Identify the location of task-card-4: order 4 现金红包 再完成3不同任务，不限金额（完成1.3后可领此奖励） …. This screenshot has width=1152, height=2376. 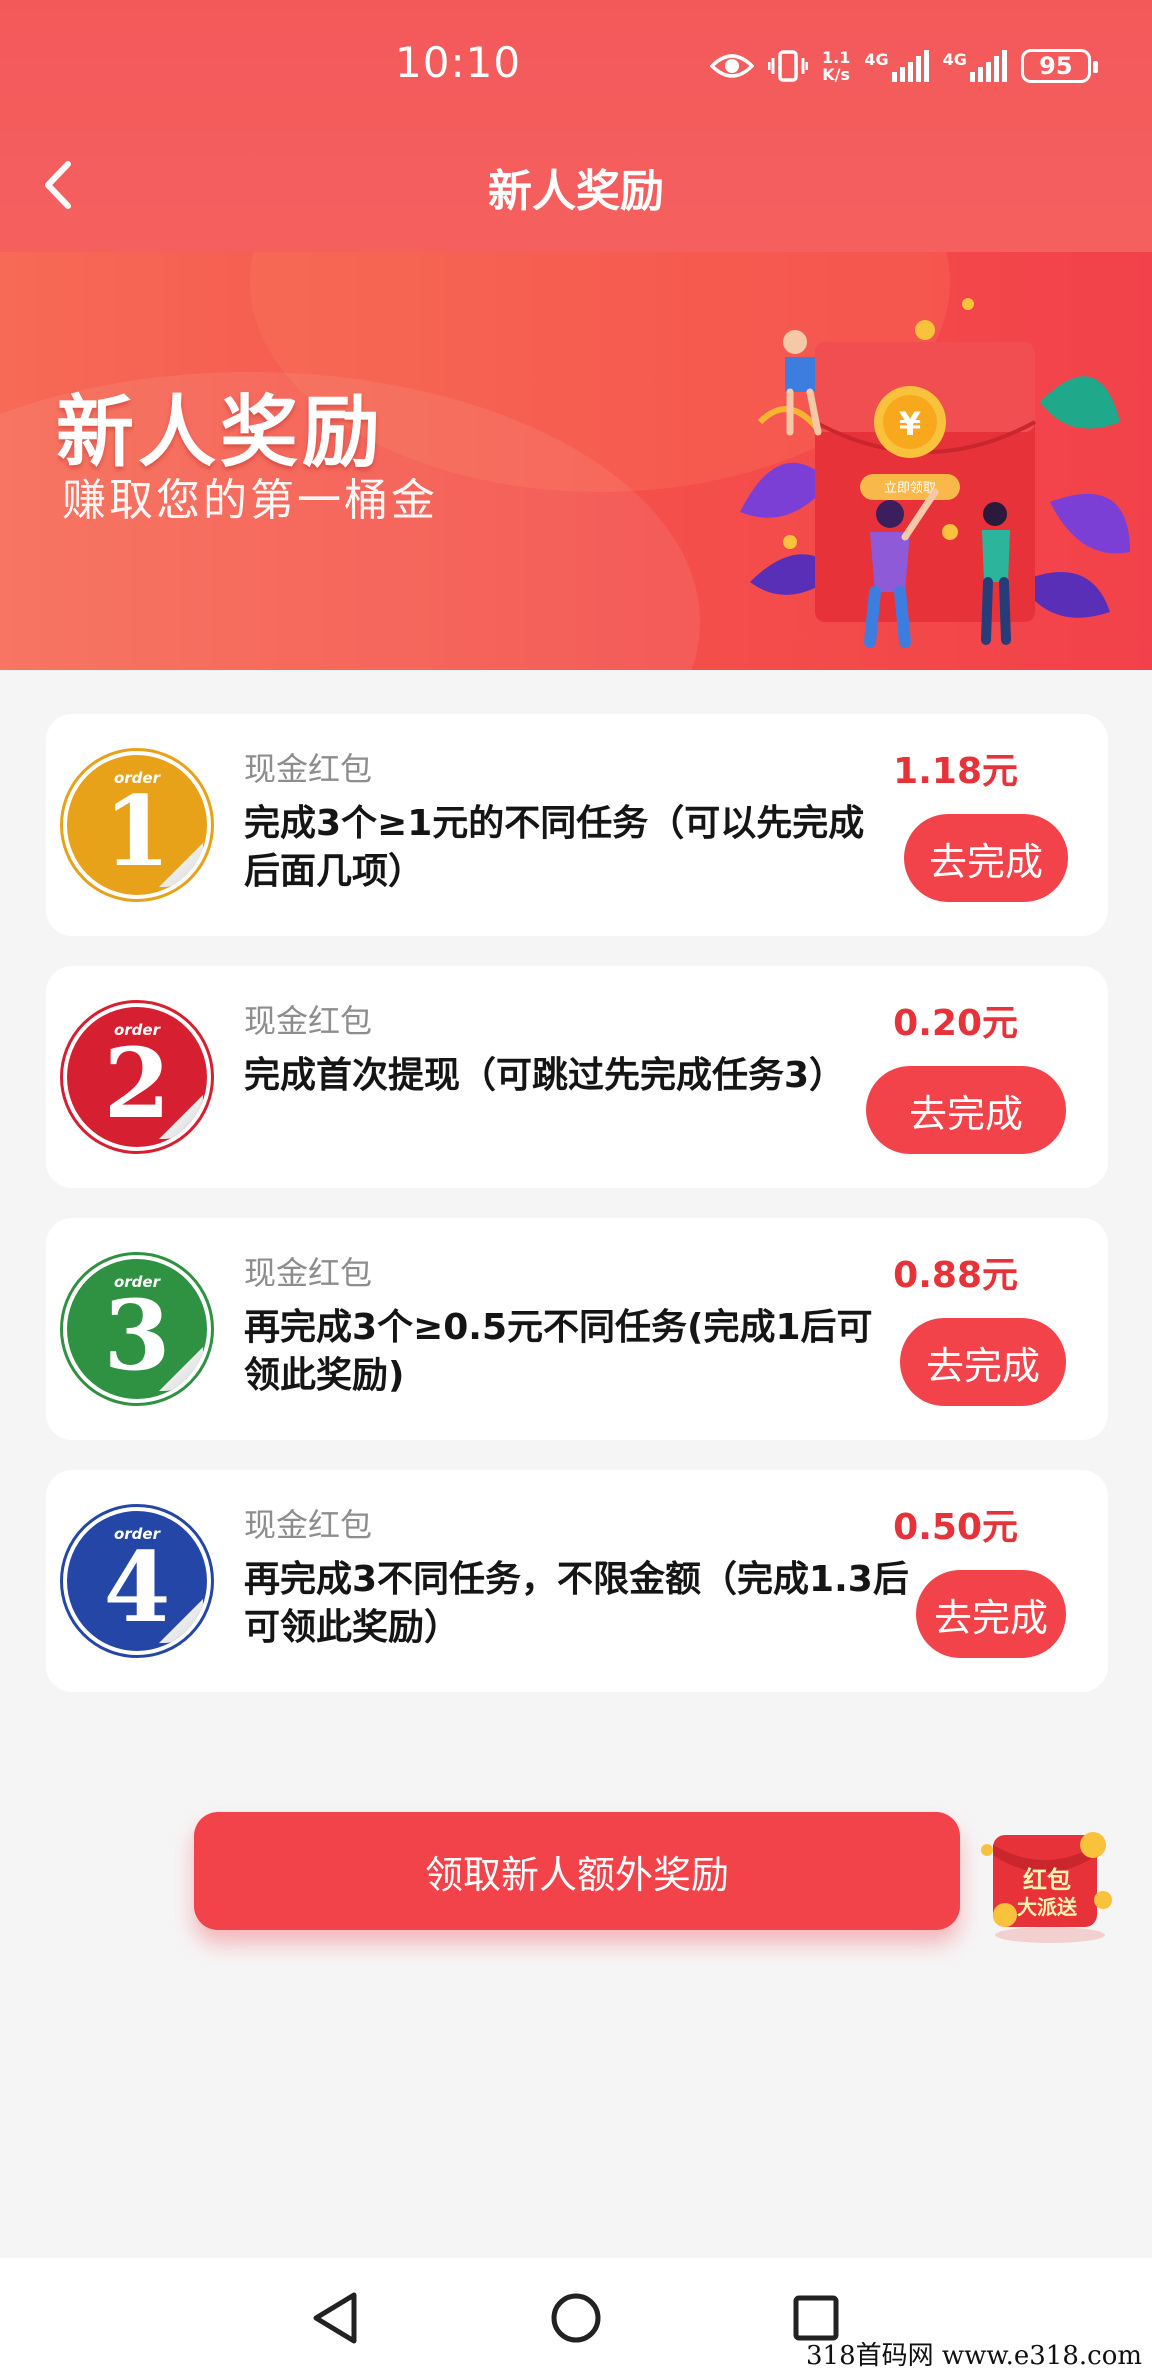
(577, 1581).